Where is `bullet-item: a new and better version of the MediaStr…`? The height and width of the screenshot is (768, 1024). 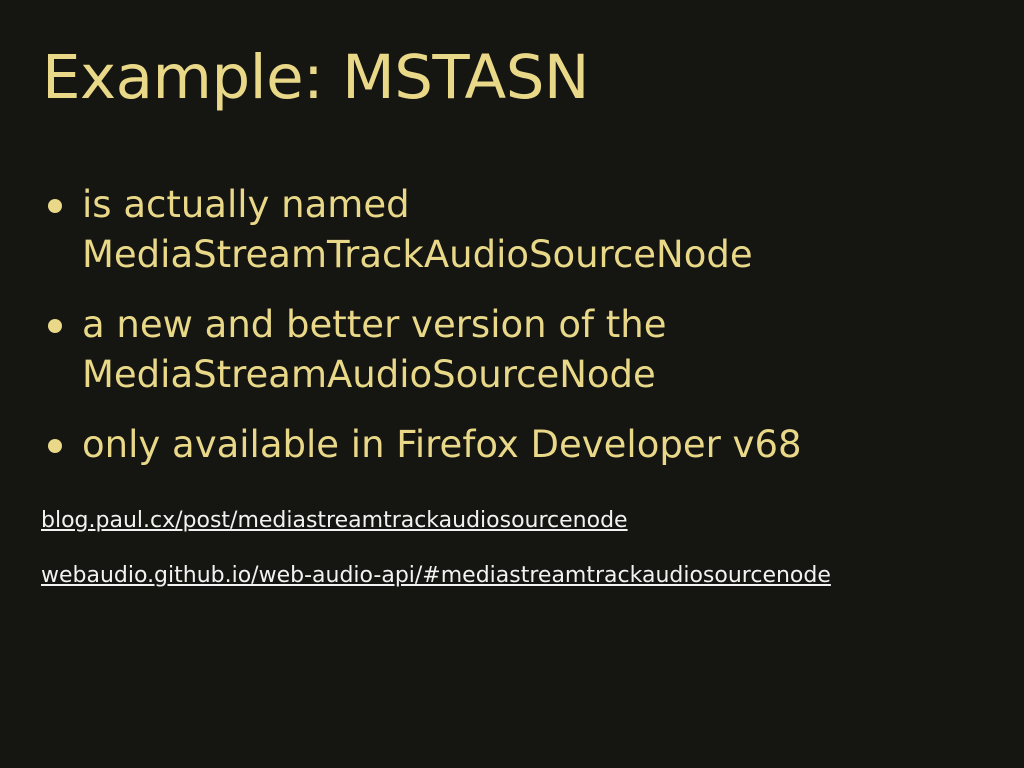
bullet-item: a new and better version of the MediaStr… is located at coordinates (528, 350).